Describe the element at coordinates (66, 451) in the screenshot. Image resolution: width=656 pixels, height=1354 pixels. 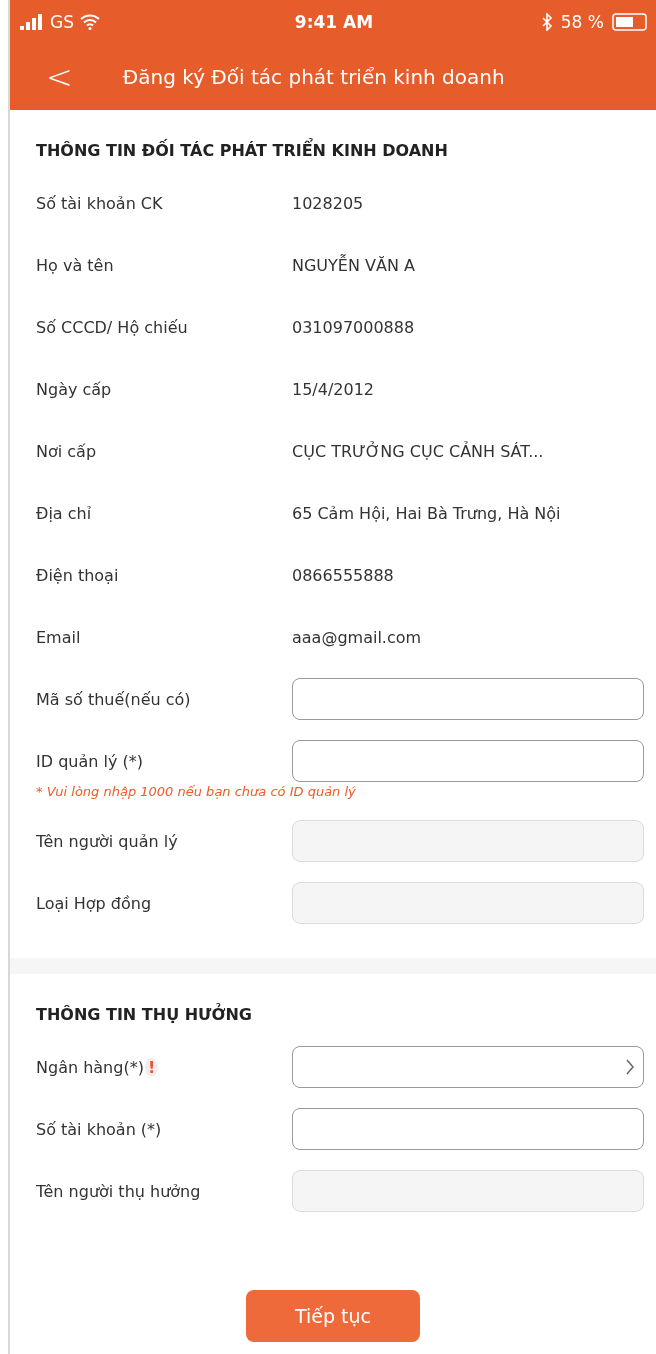
I see `field-label: Nơi cấp` at that location.